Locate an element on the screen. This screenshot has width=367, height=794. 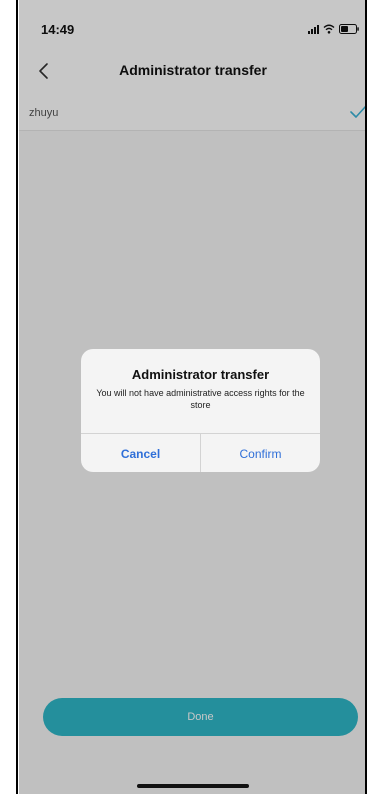
confirm-button-label: Confirm is located at coordinates (260, 453).